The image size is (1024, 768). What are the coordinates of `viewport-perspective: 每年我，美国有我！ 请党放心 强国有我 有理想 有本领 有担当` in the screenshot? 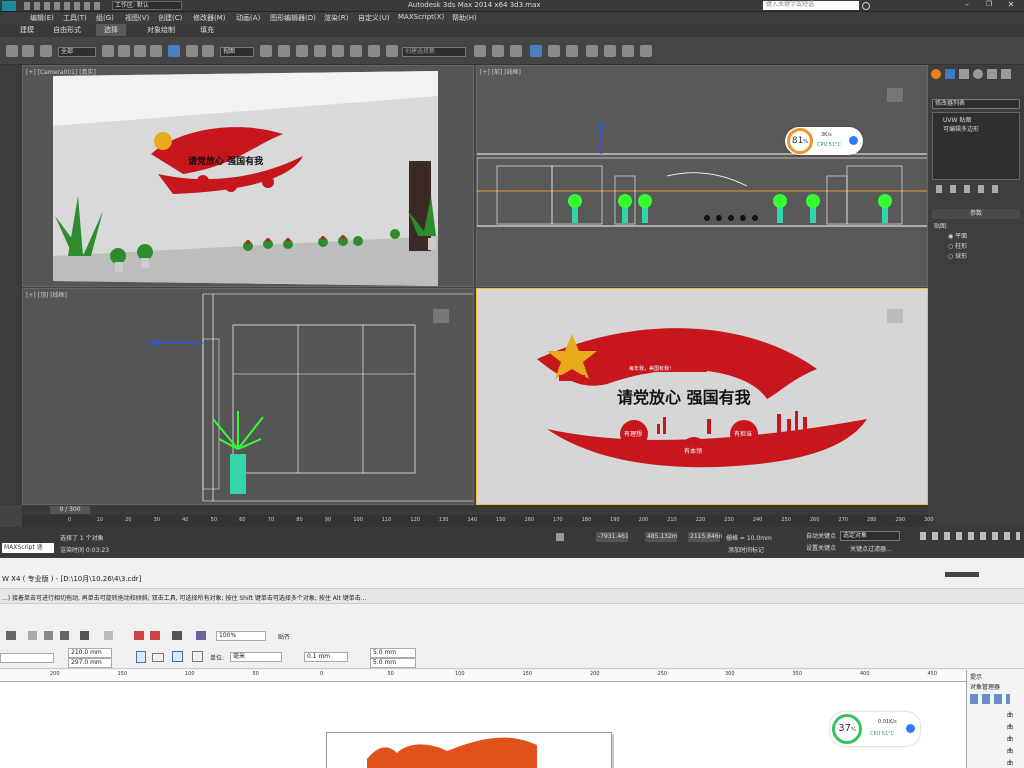 It's located at (702, 396).